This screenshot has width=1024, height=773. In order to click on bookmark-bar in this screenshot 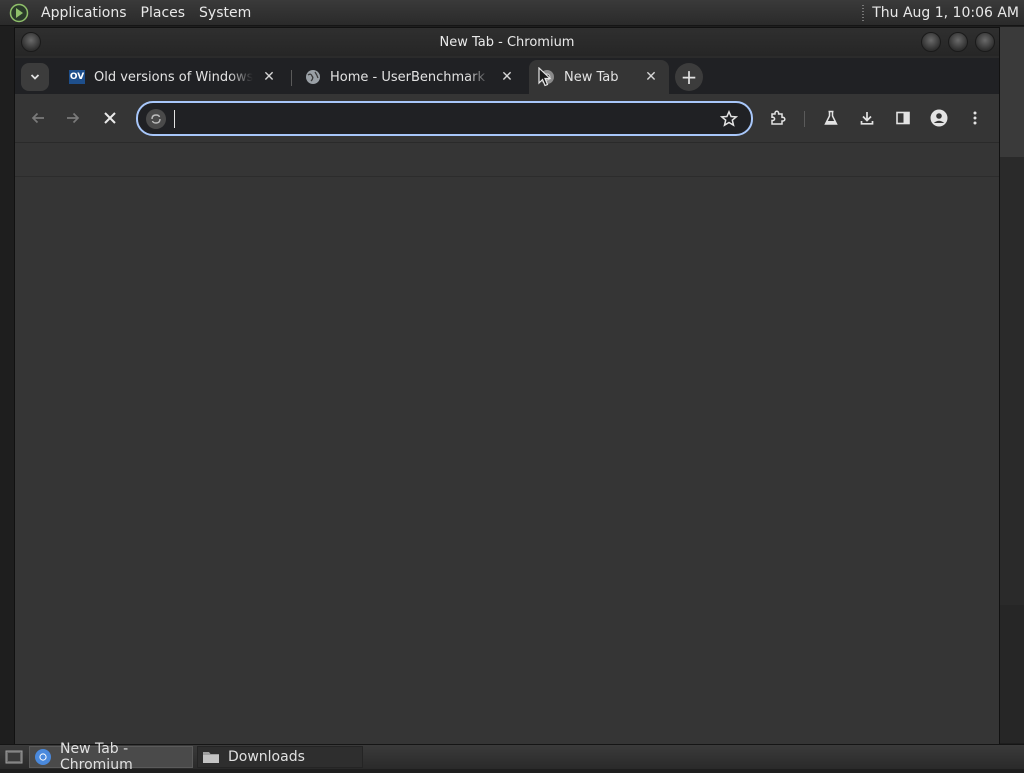, I will do `click(507, 159)`.